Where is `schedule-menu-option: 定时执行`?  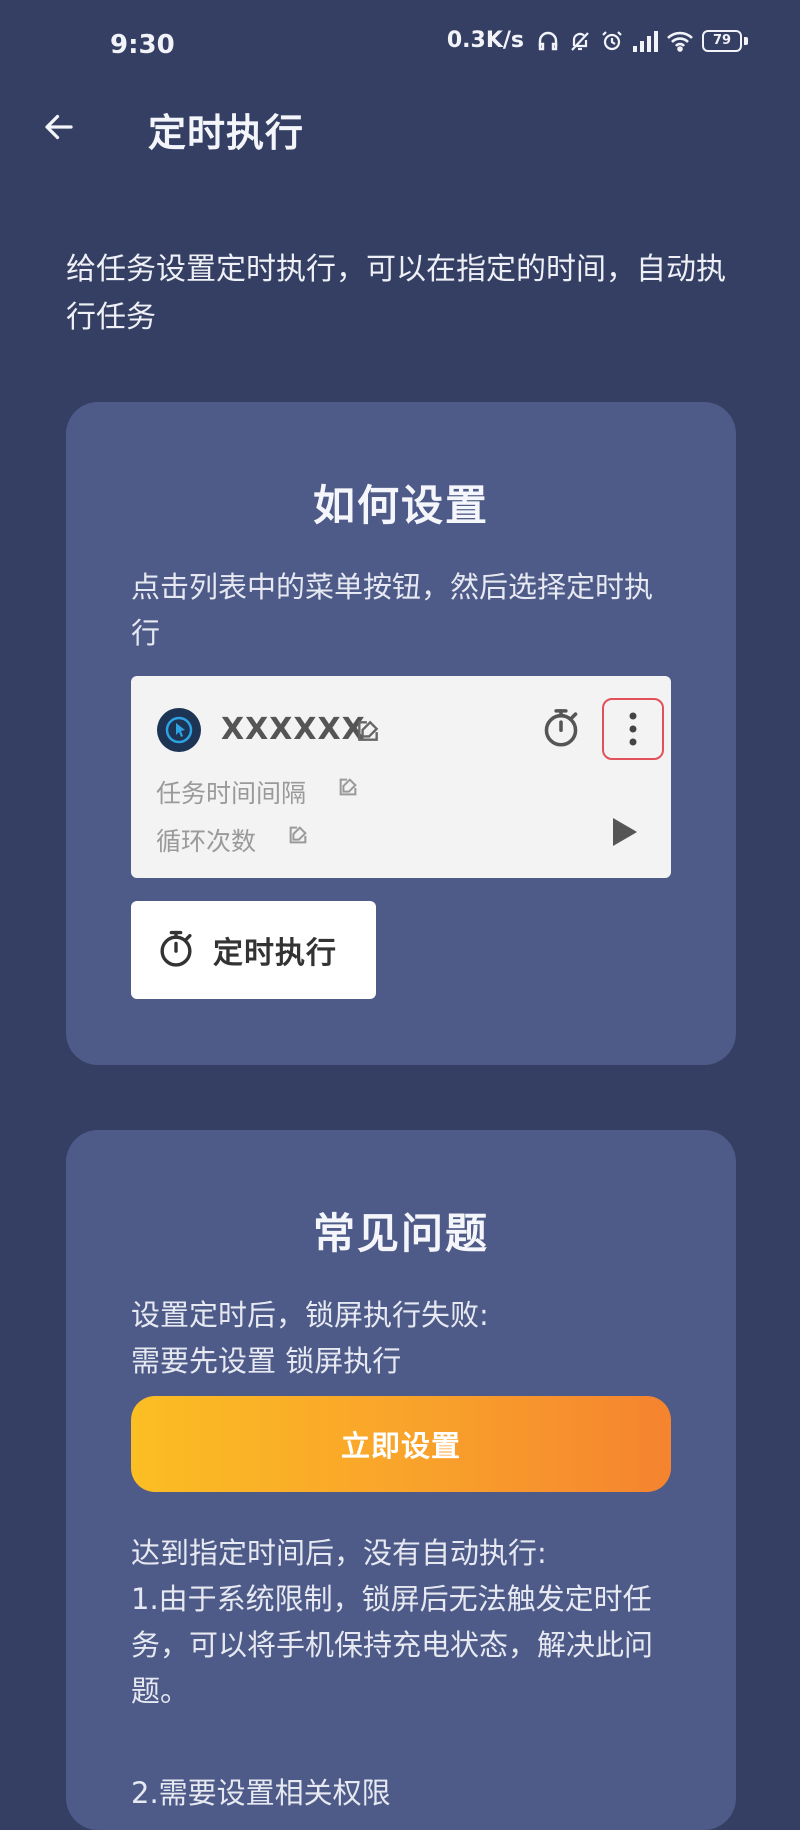 schedule-menu-option: 定时执行 is located at coordinates (253, 950).